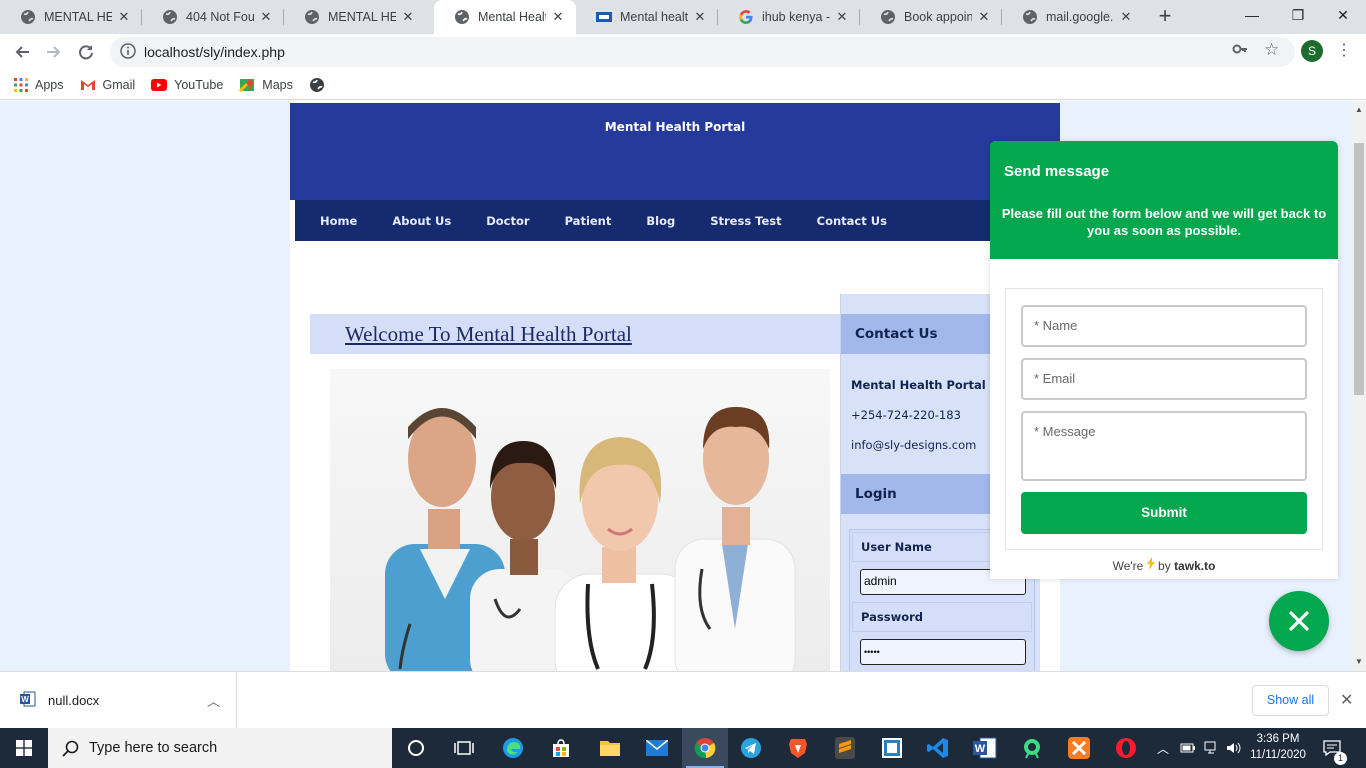 This screenshot has width=1366, height=768. What do you see at coordinates (657, 748) in the screenshot?
I see `mail-icon` at bounding box center [657, 748].